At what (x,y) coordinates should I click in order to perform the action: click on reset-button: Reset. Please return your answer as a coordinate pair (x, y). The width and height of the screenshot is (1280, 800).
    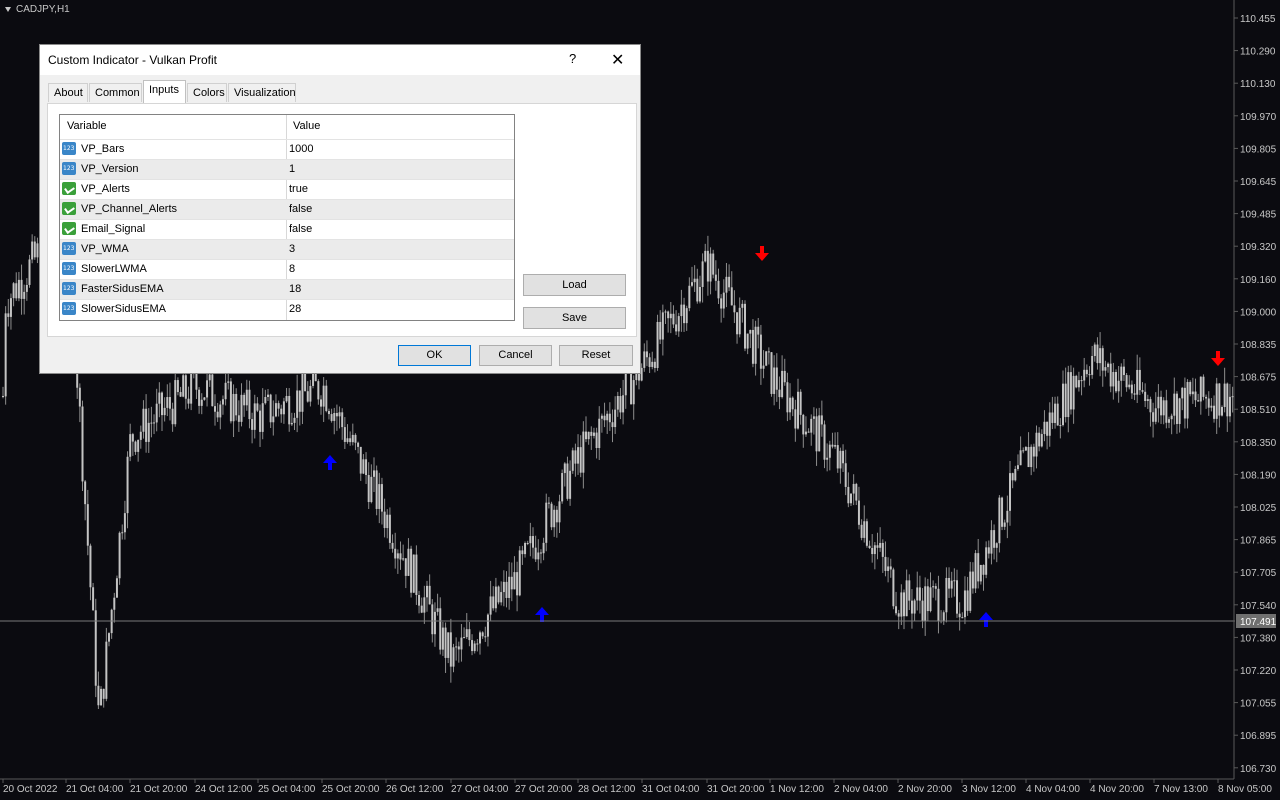
    Looking at the image, I should click on (596, 355).